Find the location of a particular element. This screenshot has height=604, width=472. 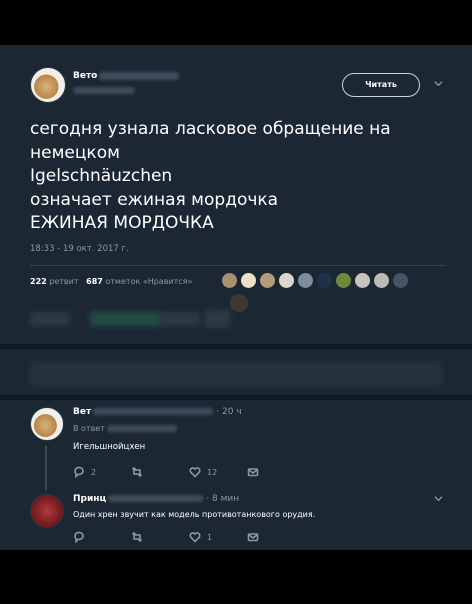

like-button: 12 is located at coordinates (218, 472).